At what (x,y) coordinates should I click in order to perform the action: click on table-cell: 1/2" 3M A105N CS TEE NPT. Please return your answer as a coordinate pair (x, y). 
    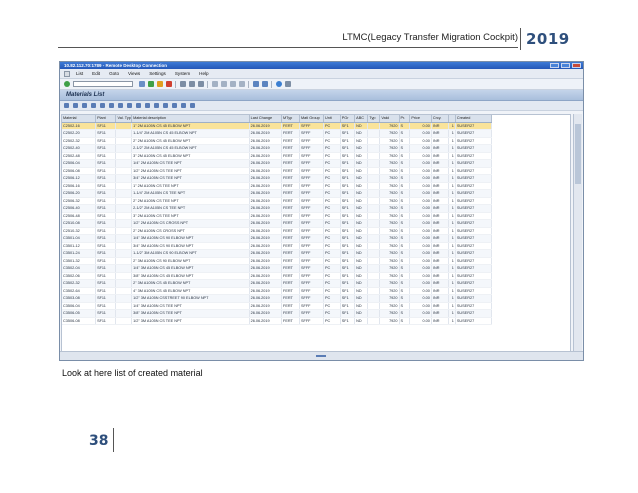
    Looking at the image, I should click on (190, 321).